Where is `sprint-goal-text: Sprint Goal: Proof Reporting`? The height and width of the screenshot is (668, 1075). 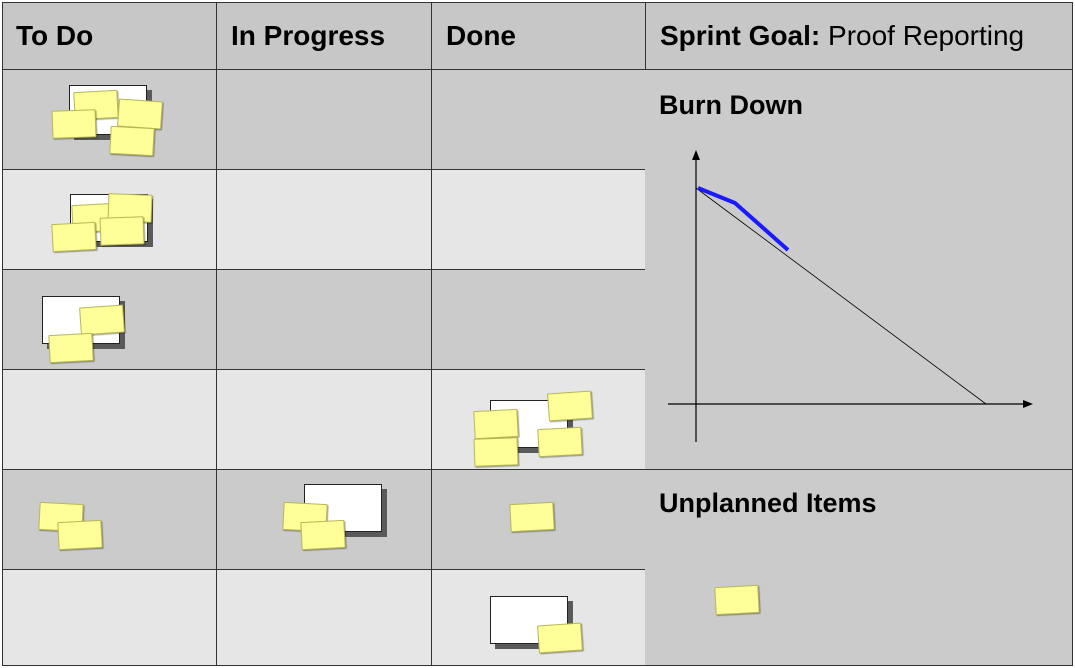
sprint-goal-text: Sprint Goal: Proof Reporting is located at coordinates (842, 36).